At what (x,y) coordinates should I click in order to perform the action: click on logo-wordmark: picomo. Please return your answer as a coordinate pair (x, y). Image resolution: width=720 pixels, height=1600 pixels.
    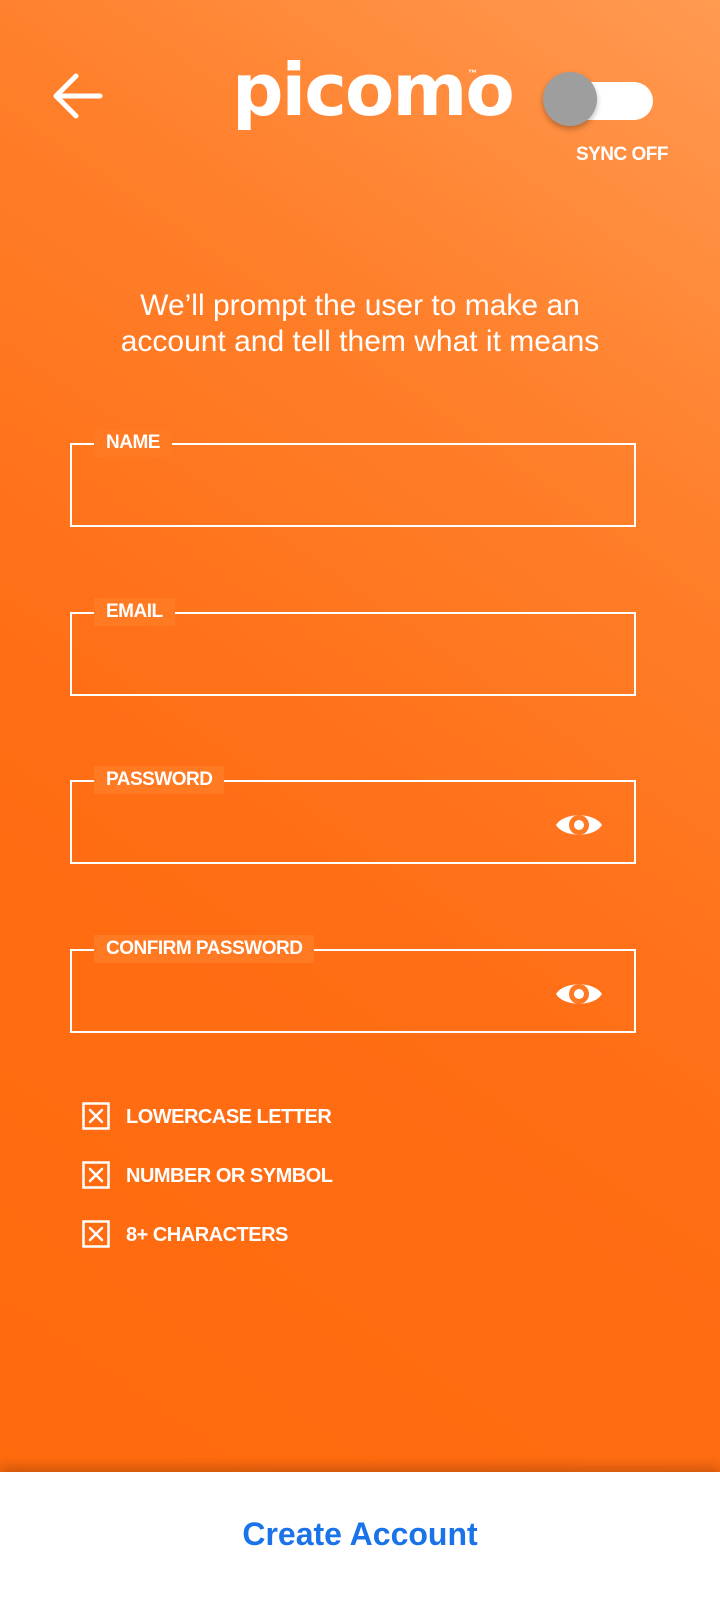
    Looking at the image, I should click on (373, 90).